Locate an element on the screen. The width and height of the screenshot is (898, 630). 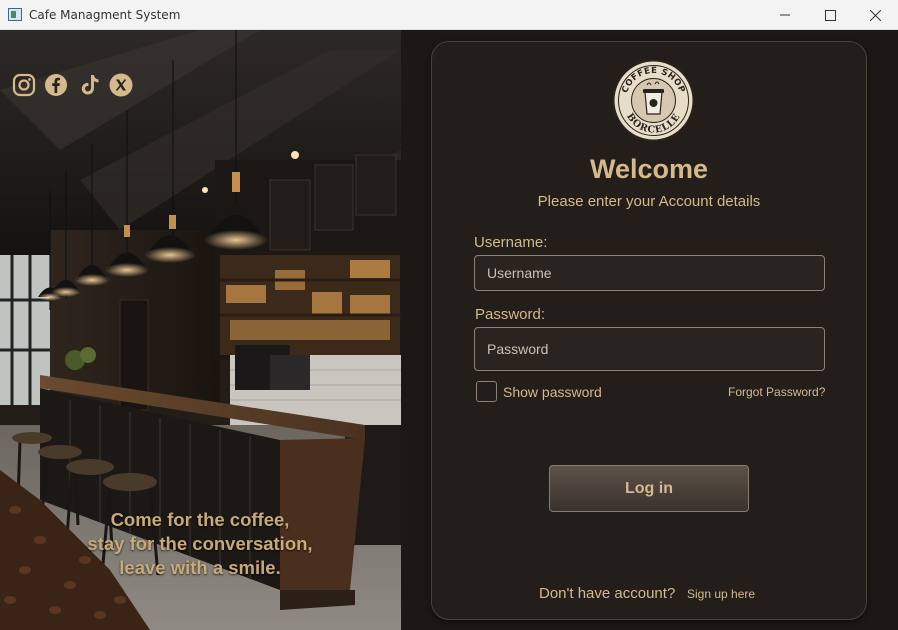
signup-link: Sign up here is located at coordinates (721, 594).